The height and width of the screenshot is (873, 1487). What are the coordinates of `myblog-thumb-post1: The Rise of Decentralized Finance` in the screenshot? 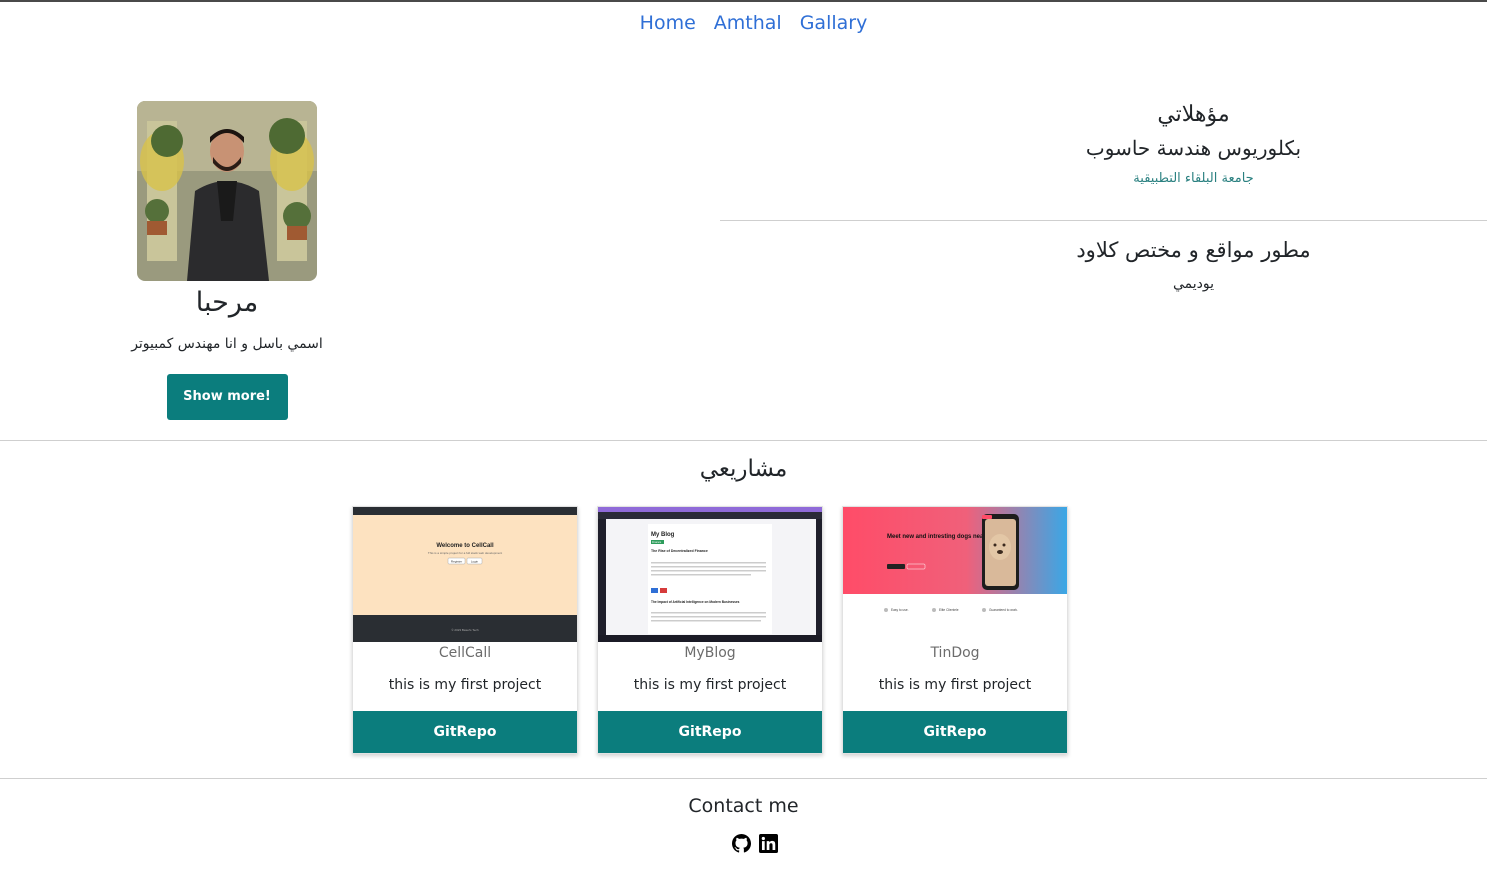 It's located at (679, 551).